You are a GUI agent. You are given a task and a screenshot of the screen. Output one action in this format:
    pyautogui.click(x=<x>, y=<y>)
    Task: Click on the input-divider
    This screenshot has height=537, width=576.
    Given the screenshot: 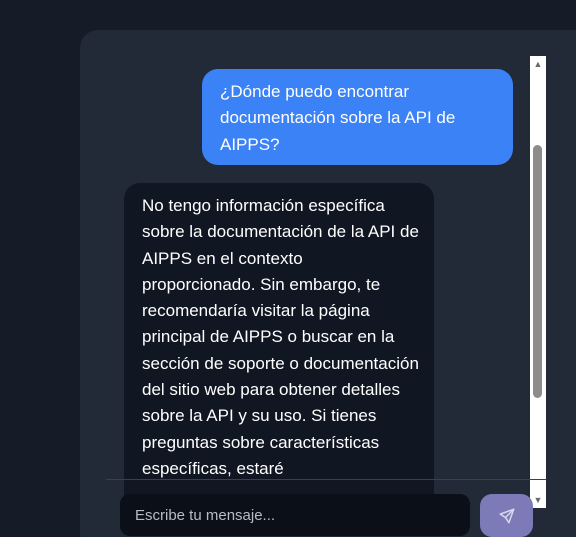 What is the action you would take?
    pyautogui.click(x=326, y=479)
    